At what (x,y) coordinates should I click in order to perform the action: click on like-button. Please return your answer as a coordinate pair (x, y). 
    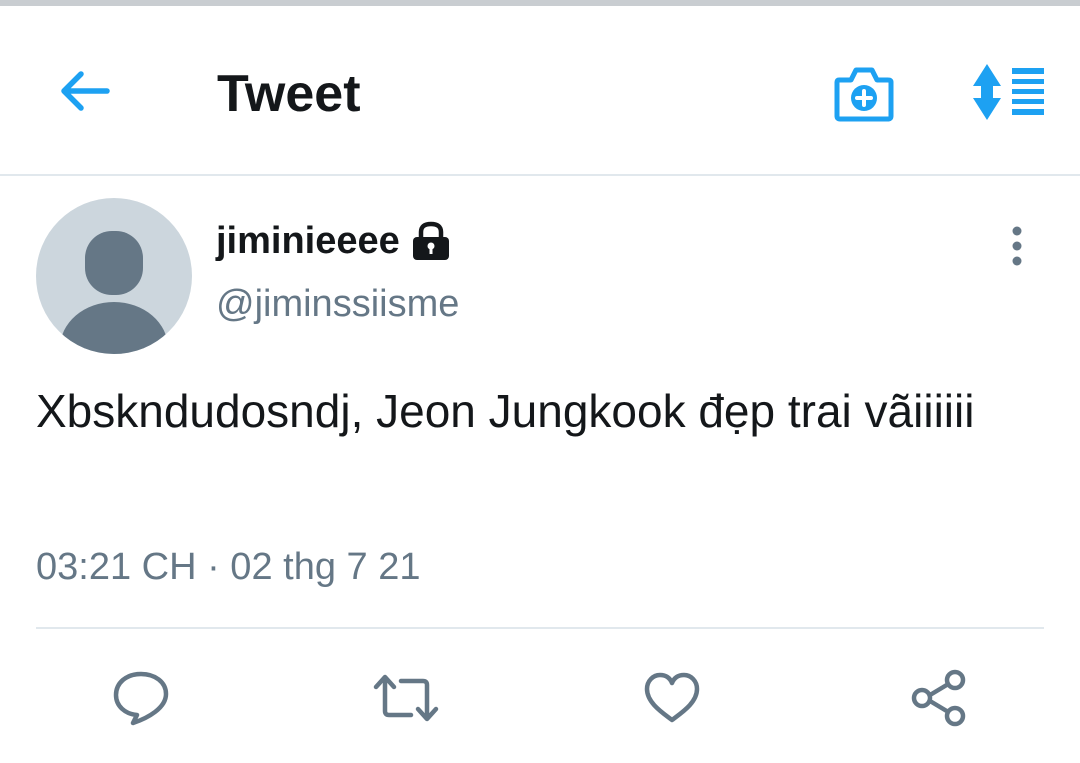
    Looking at the image, I should click on (672, 700).